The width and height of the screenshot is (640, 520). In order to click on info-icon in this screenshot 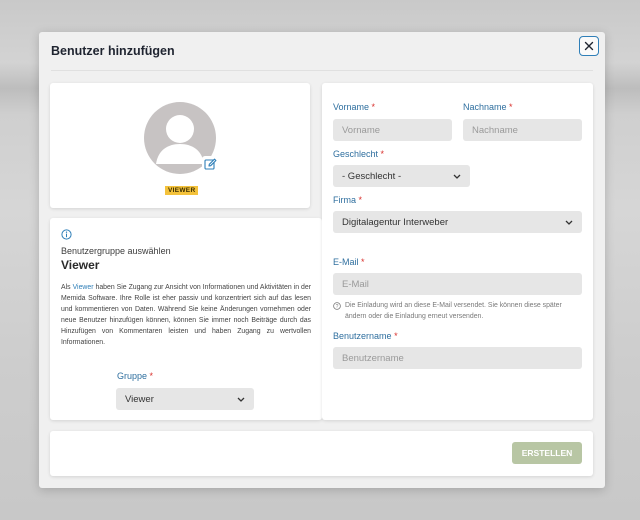, I will do `click(66, 234)`.